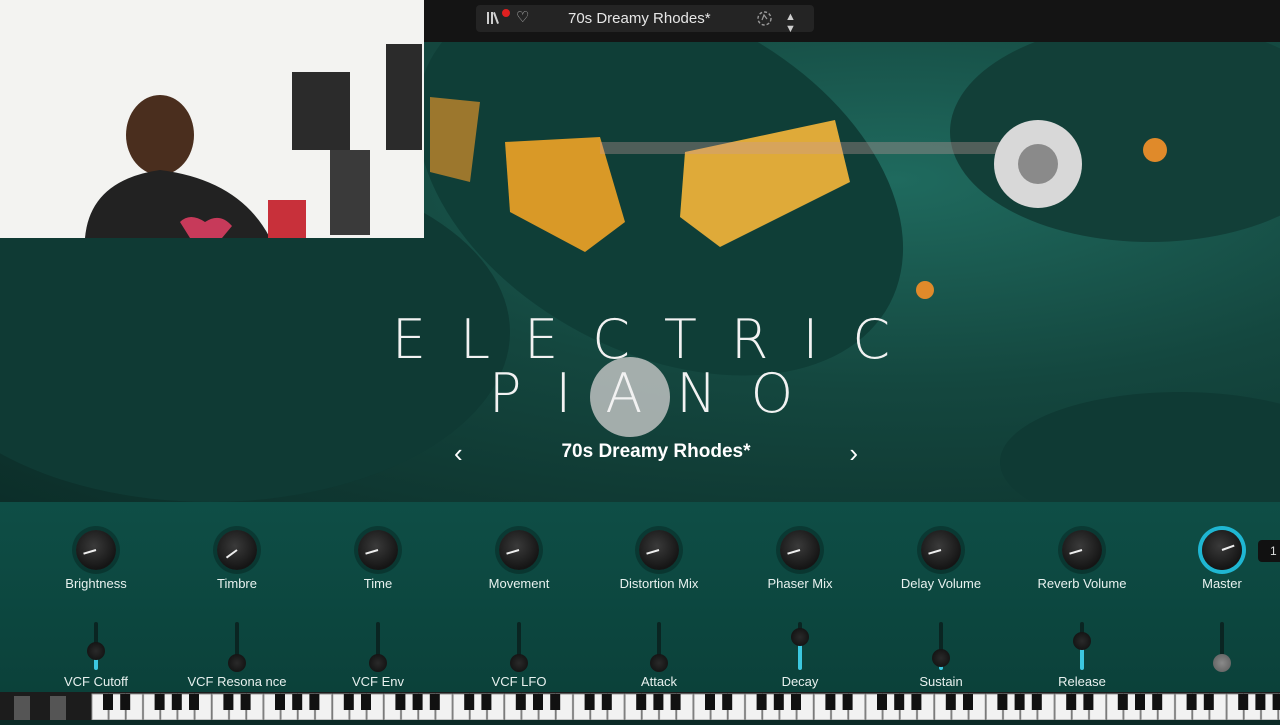 The height and width of the screenshot is (725, 1280). What do you see at coordinates (799, 23) in the screenshot?
I see `preset-up-down-arrows: ▲ ▼` at bounding box center [799, 23].